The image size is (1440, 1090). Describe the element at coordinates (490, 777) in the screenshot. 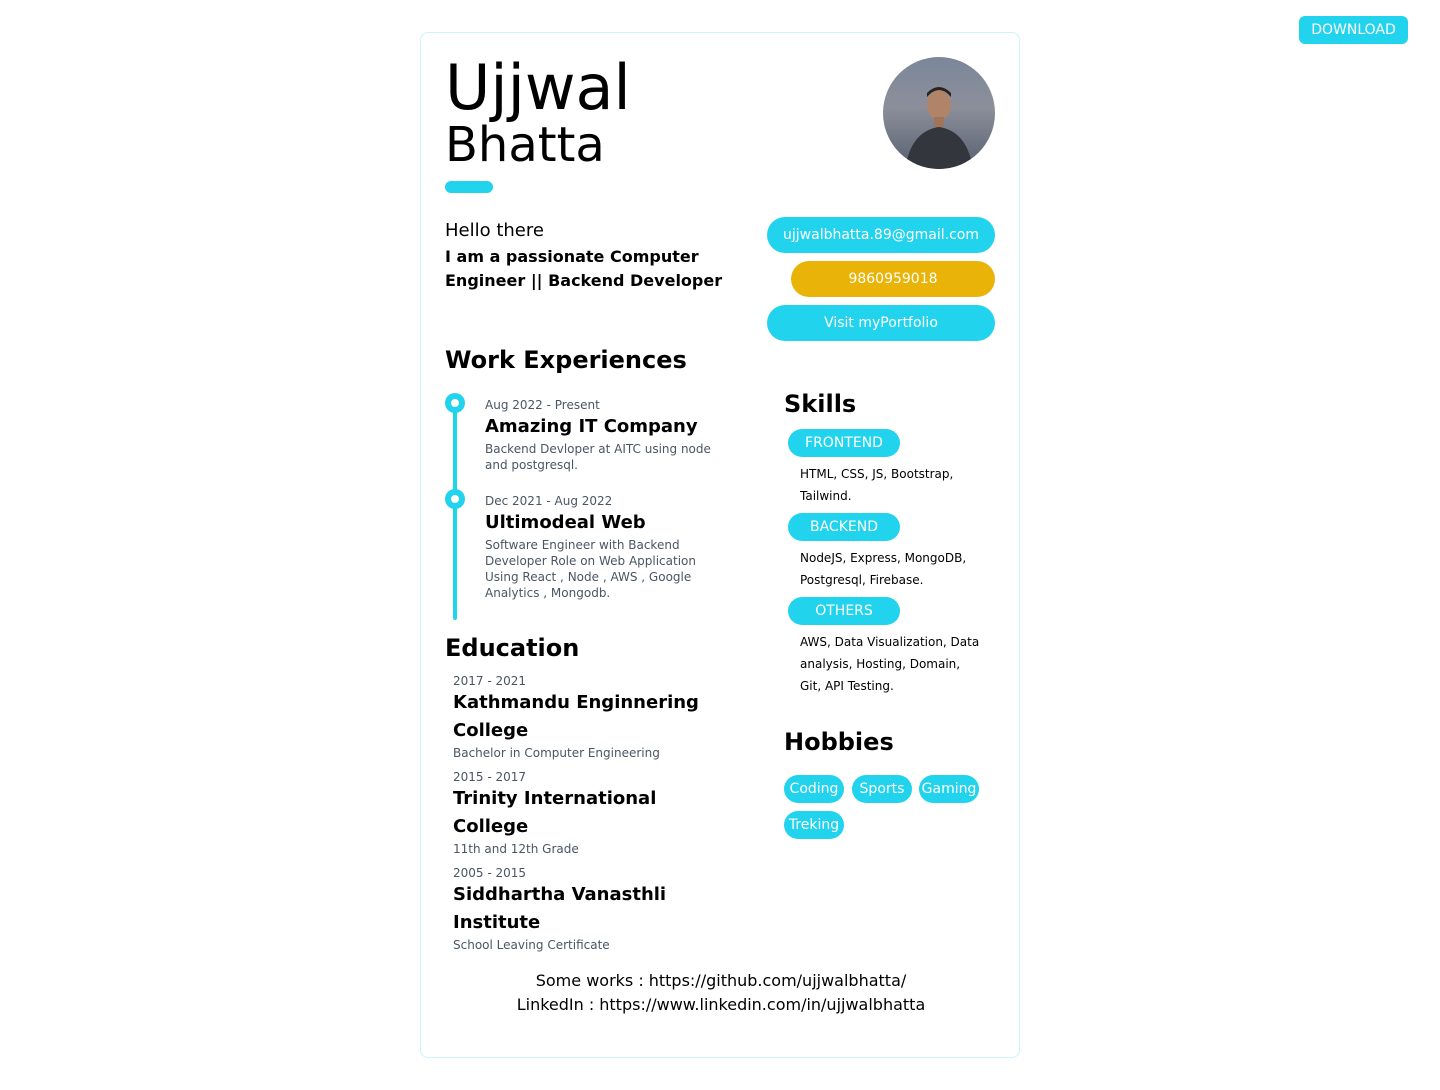

I see `education-years: 2015 - 2017` at that location.